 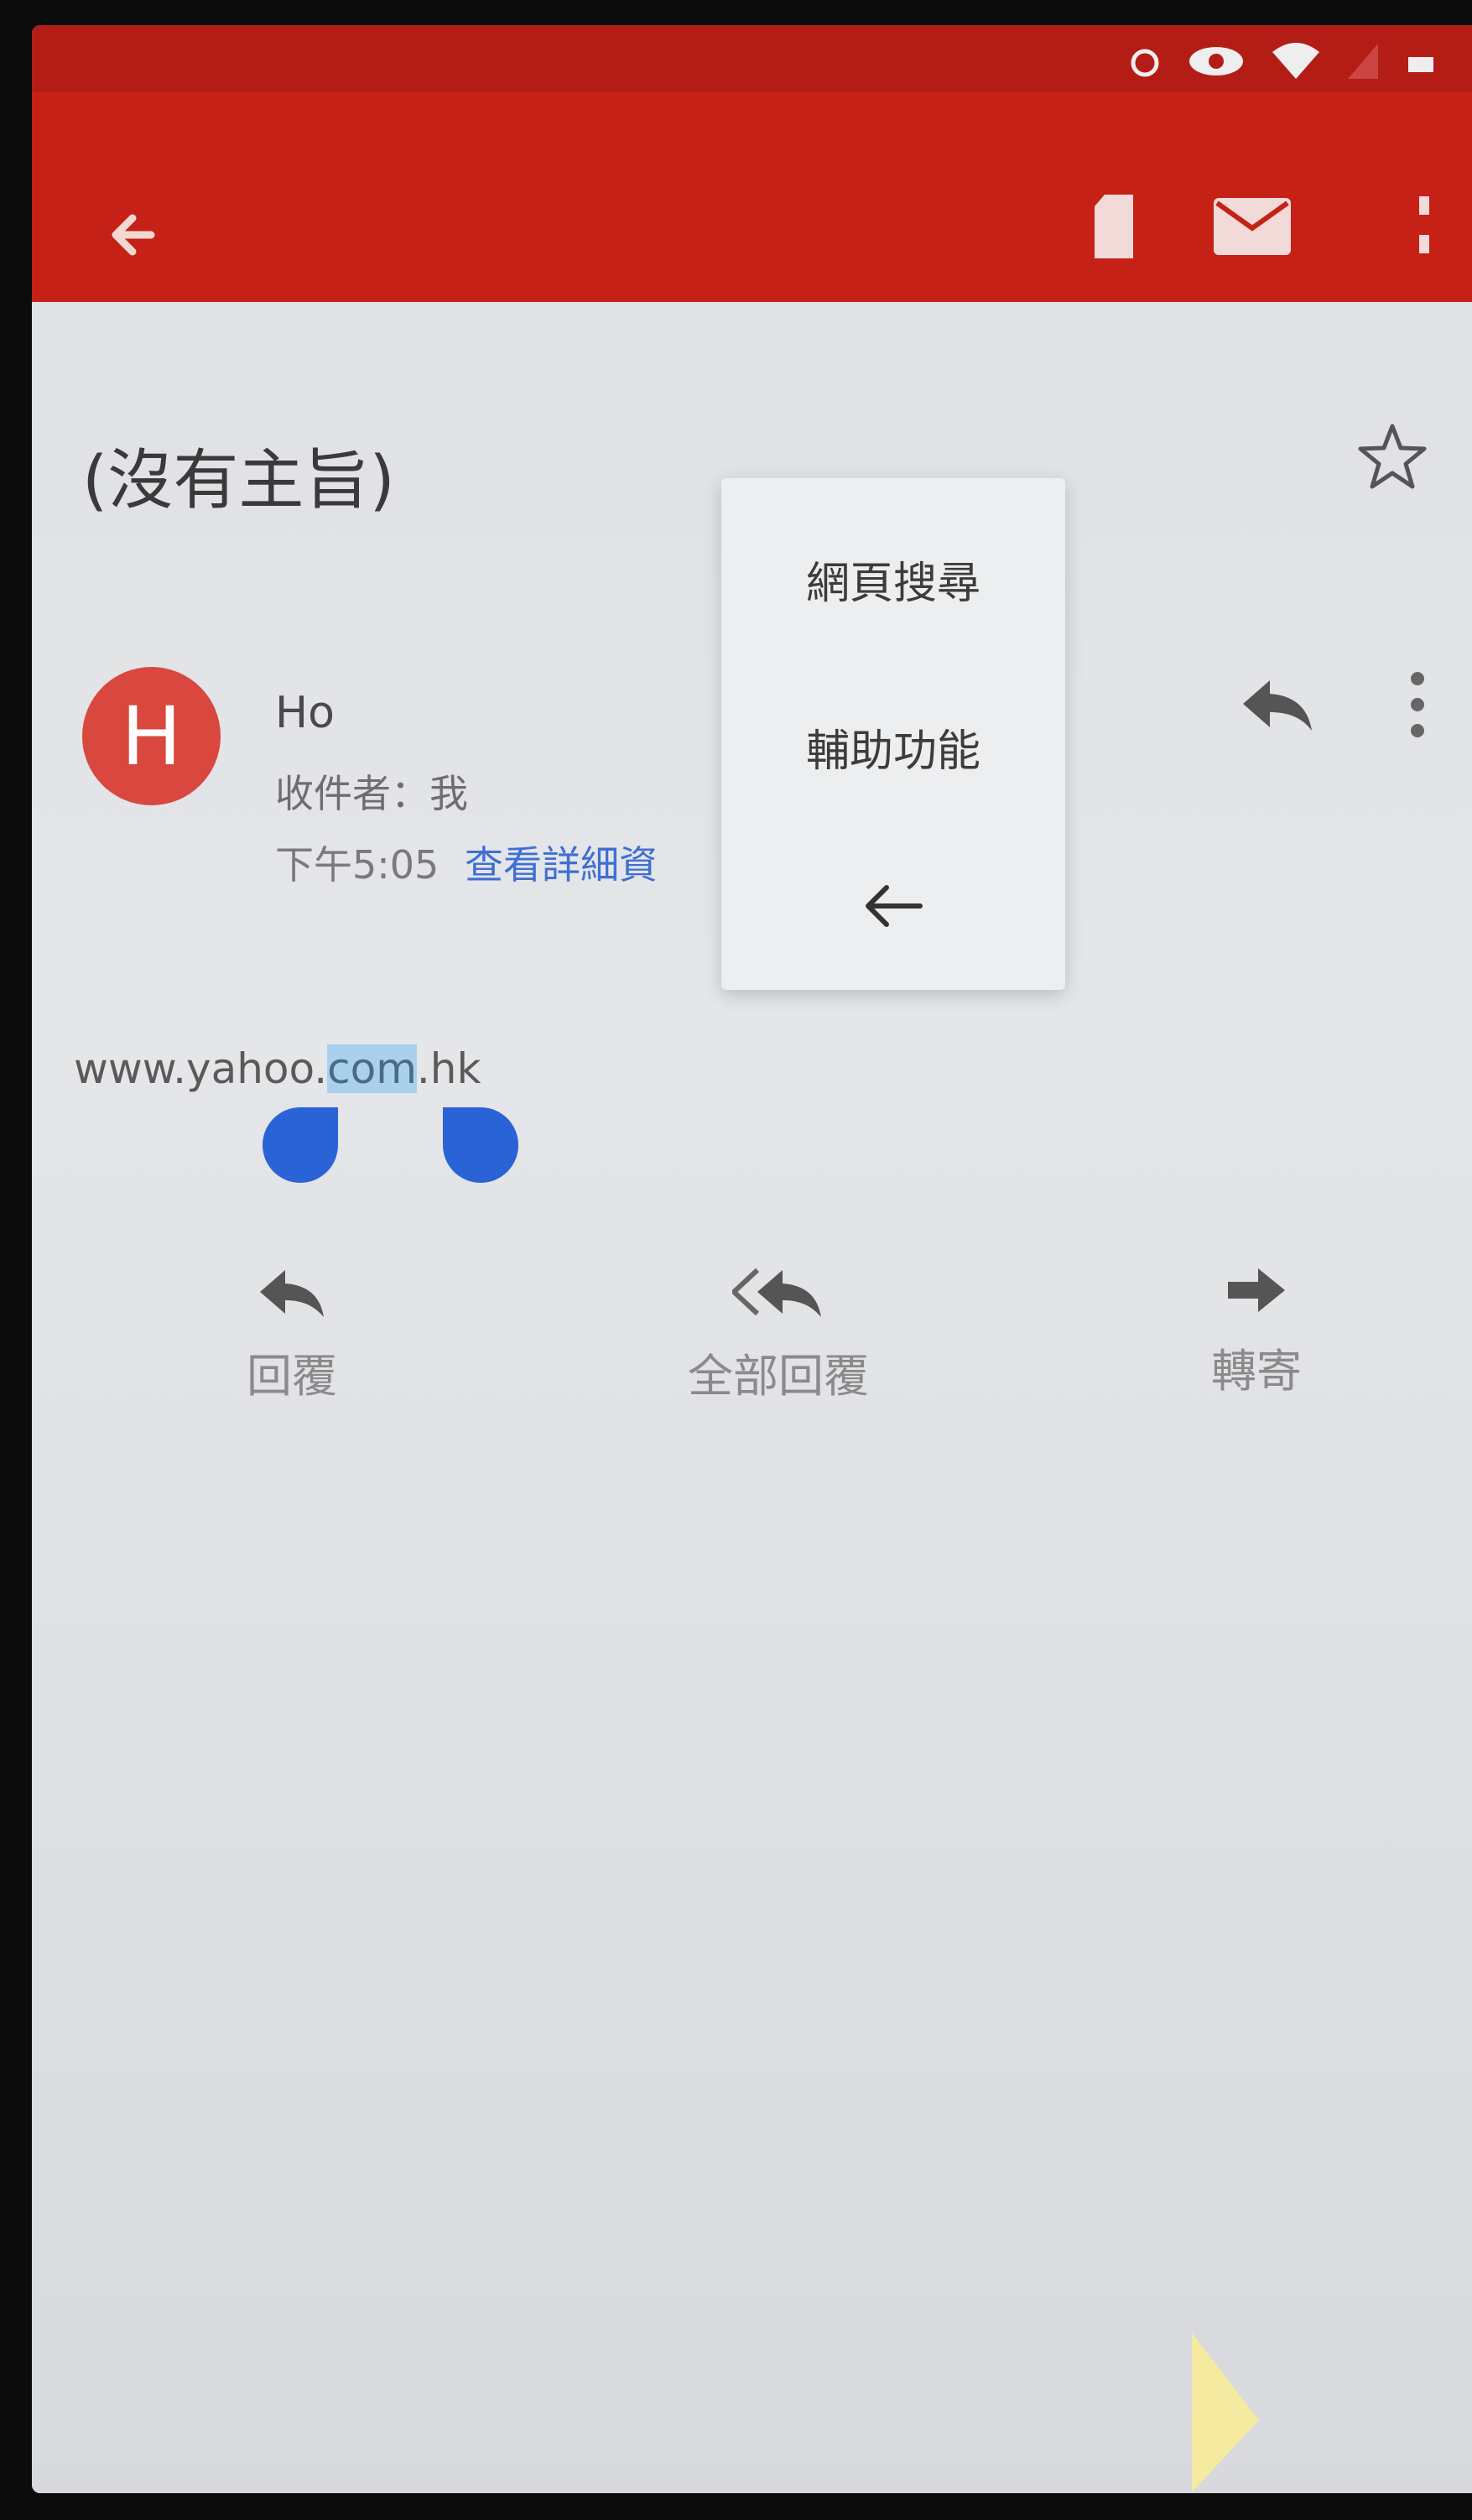 I want to click on email-time: 下午5:05, so click(x=357, y=865).